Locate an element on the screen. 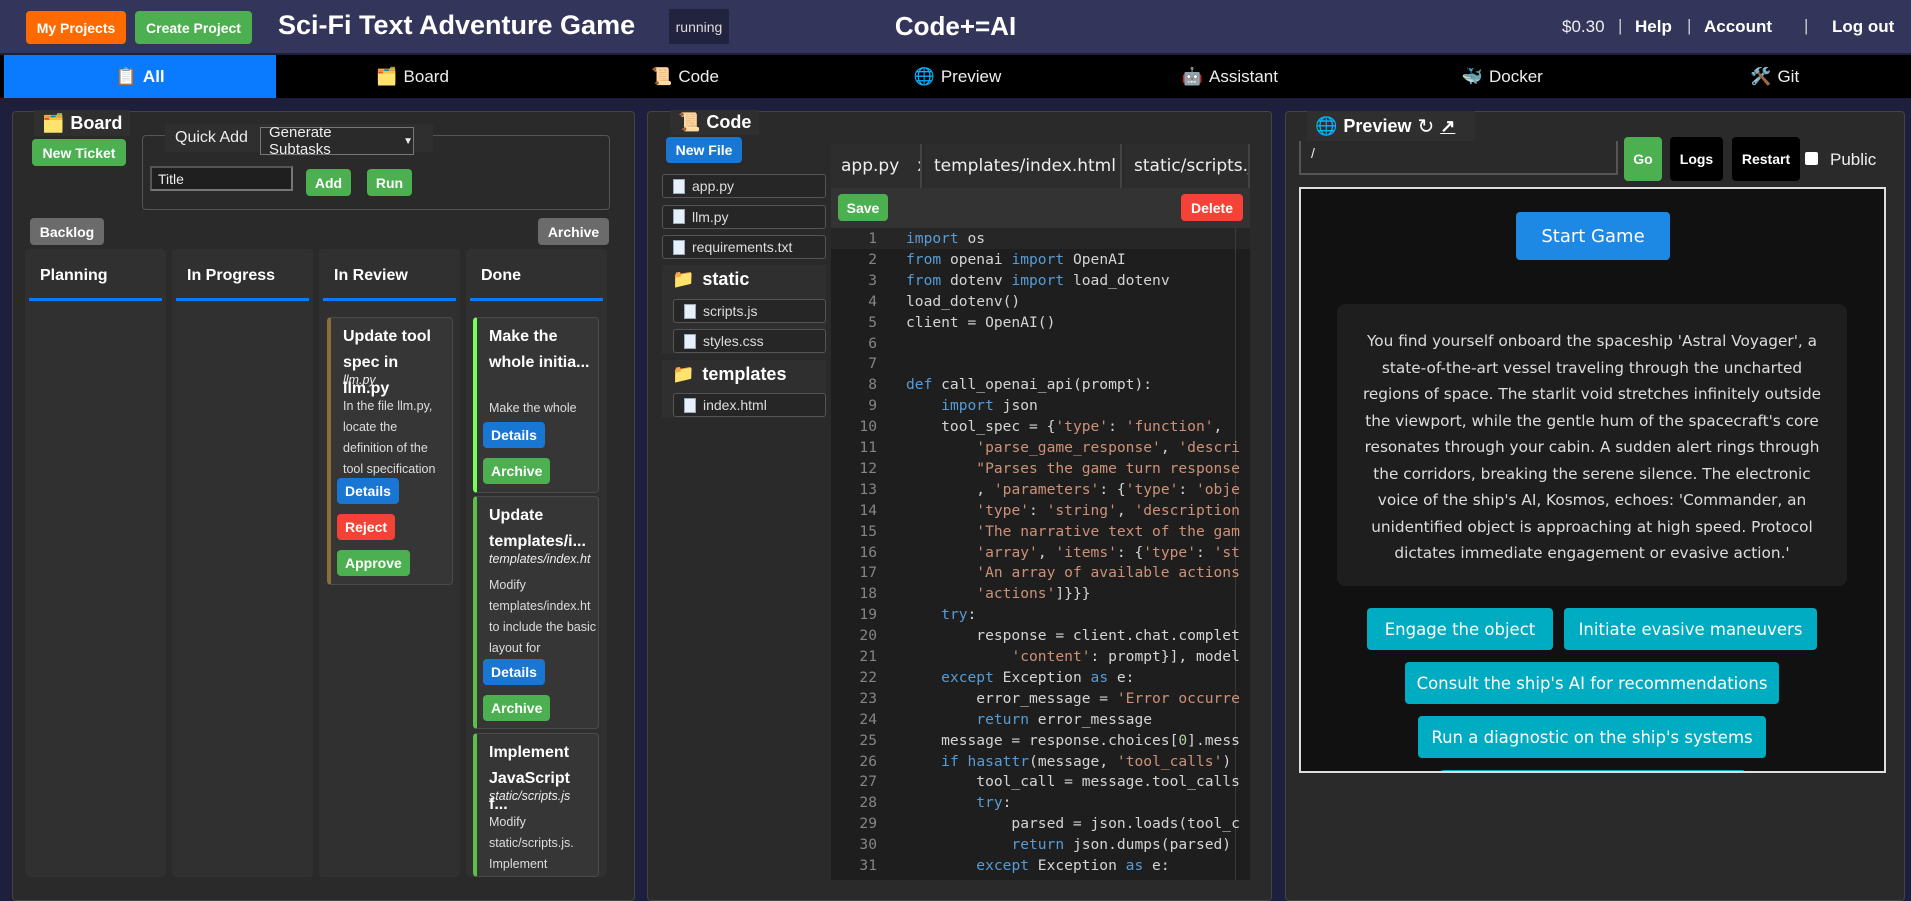  quick-add-title-input: Title is located at coordinates (221, 178).